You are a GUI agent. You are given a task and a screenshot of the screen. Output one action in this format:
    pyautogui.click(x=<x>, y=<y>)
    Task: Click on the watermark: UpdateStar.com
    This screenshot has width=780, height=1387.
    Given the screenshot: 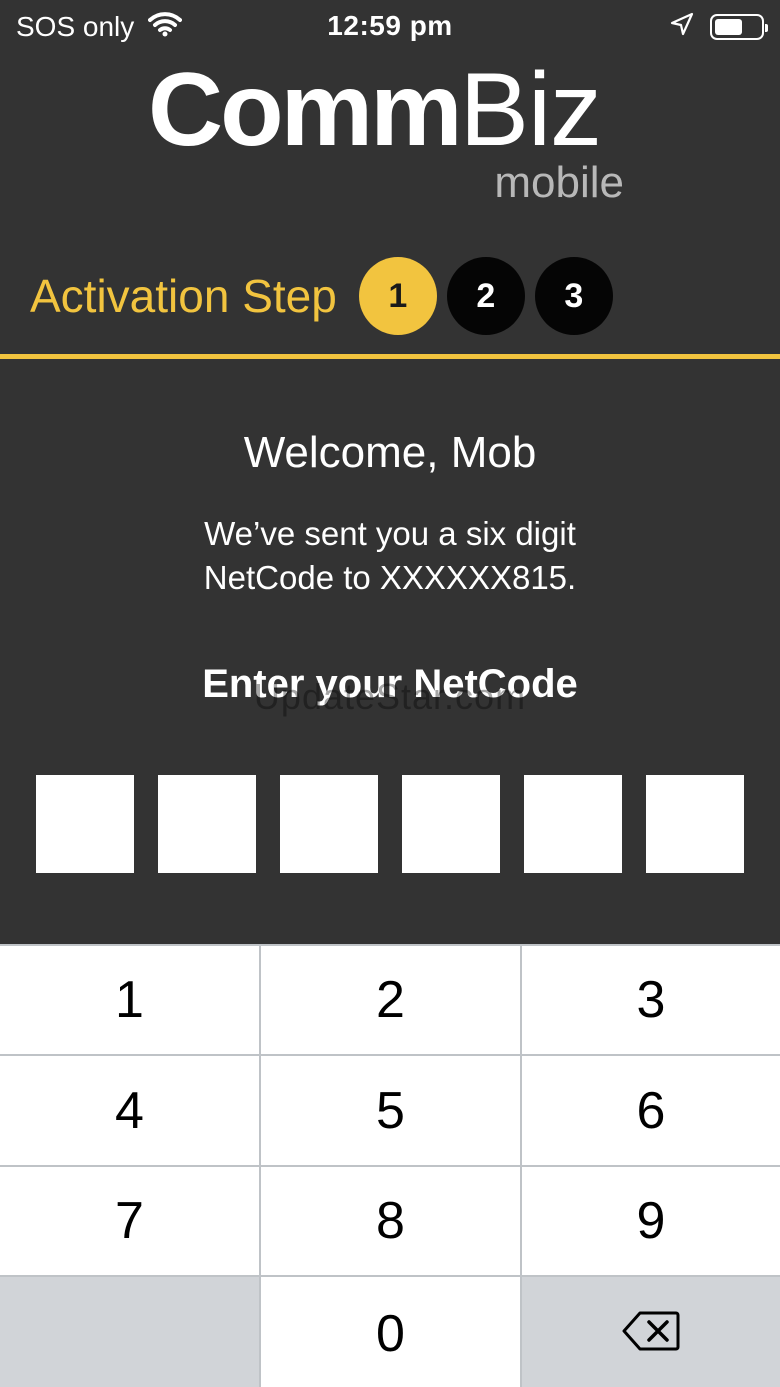 What is the action you would take?
    pyautogui.click(x=390, y=696)
    